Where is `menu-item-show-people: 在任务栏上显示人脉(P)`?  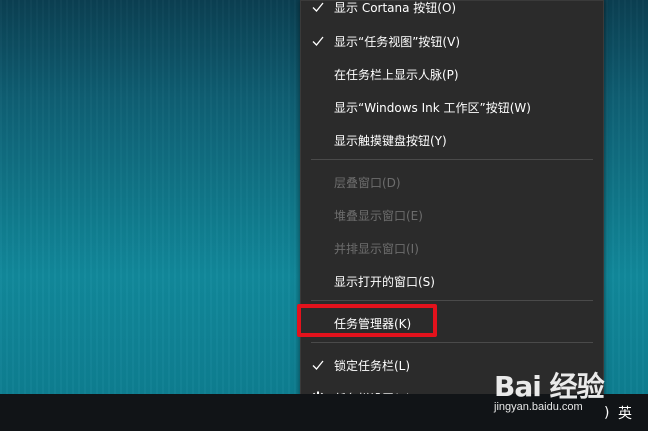 menu-item-show-people: 在任务栏上显示人脉(P) is located at coordinates (452, 74).